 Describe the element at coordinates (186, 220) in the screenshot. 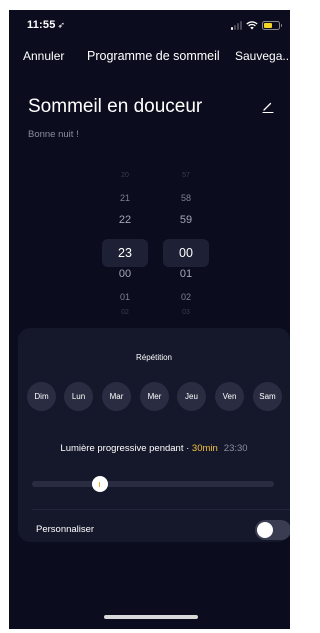

I see `minute-value: 59` at that location.